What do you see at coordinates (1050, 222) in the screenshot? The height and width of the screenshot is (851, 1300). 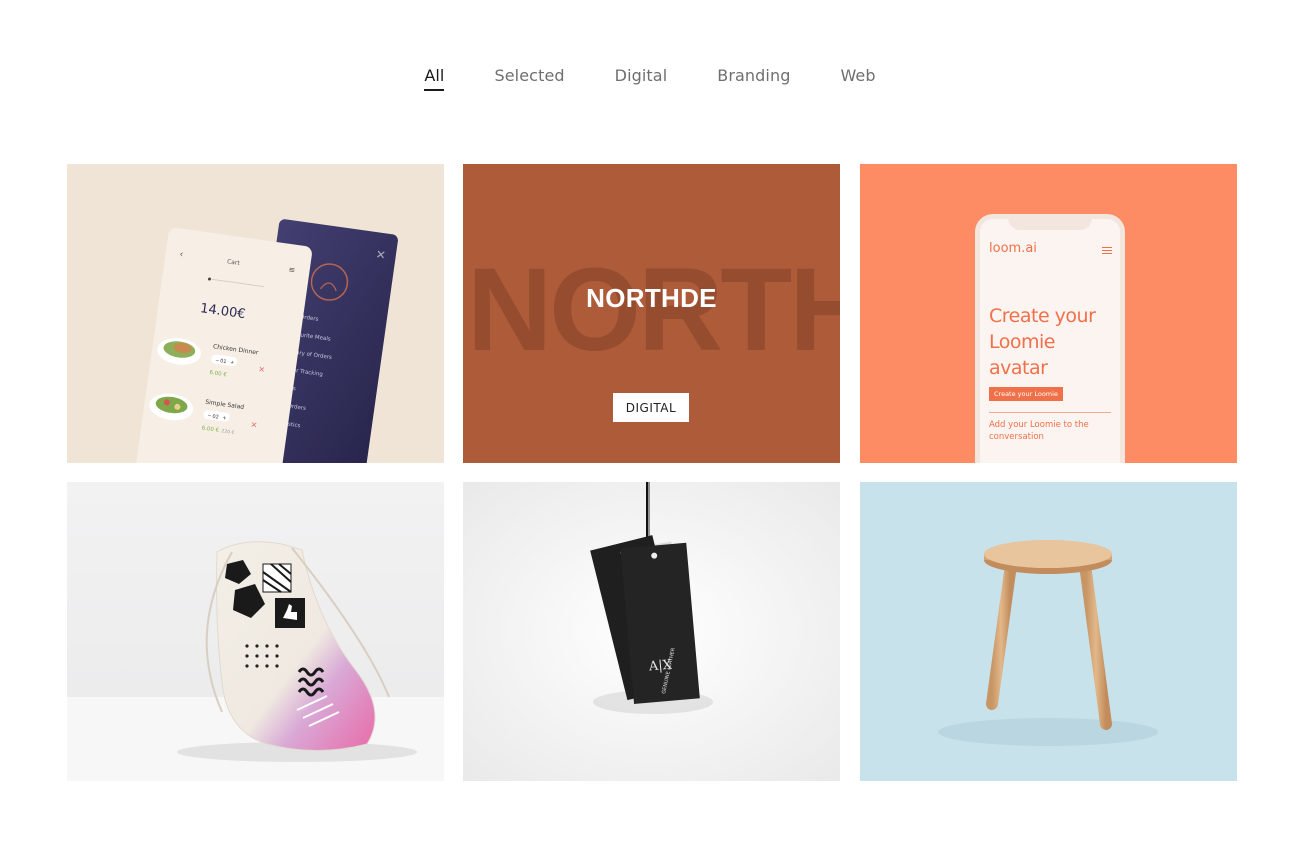 I see `phone-notch` at bounding box center [1050, 222].